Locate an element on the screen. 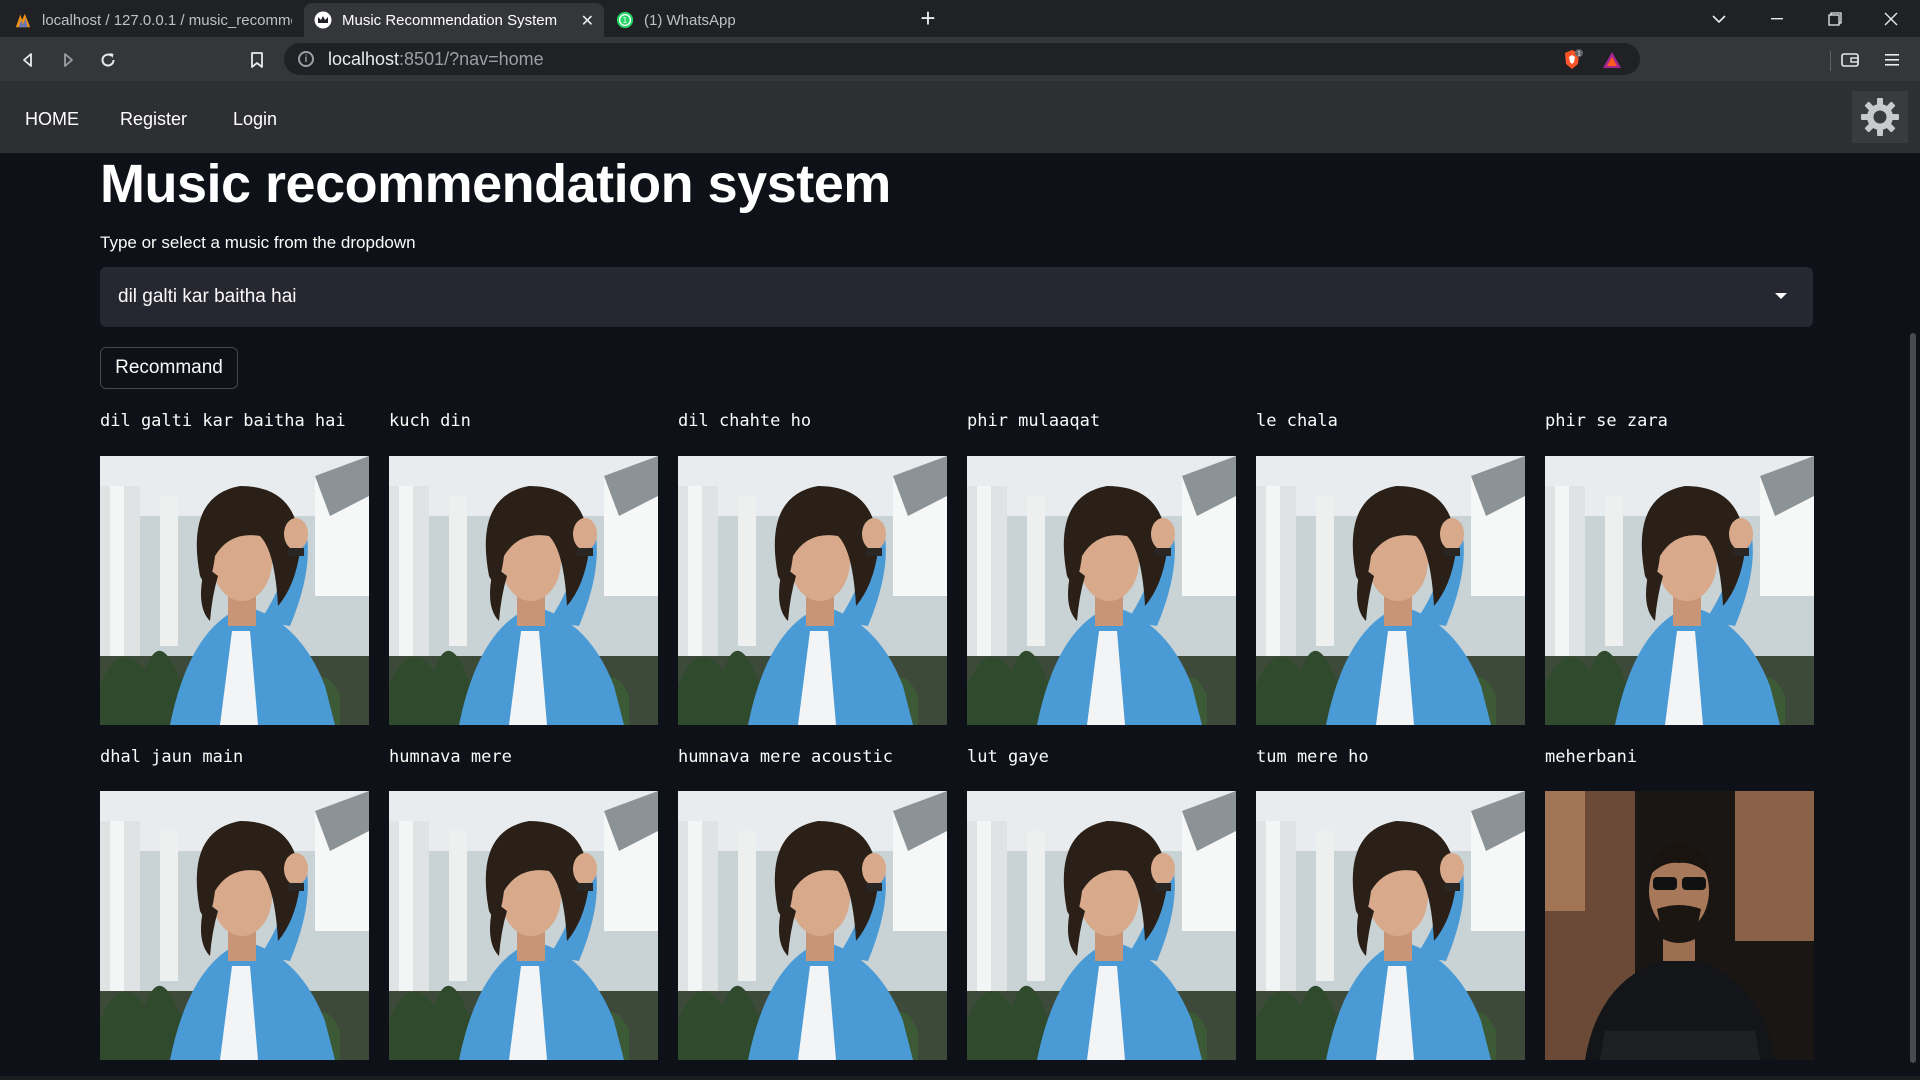 This screenshot has height=1080, width=1920. song-title: tum mere ho is located at coordinates (1312, 757).